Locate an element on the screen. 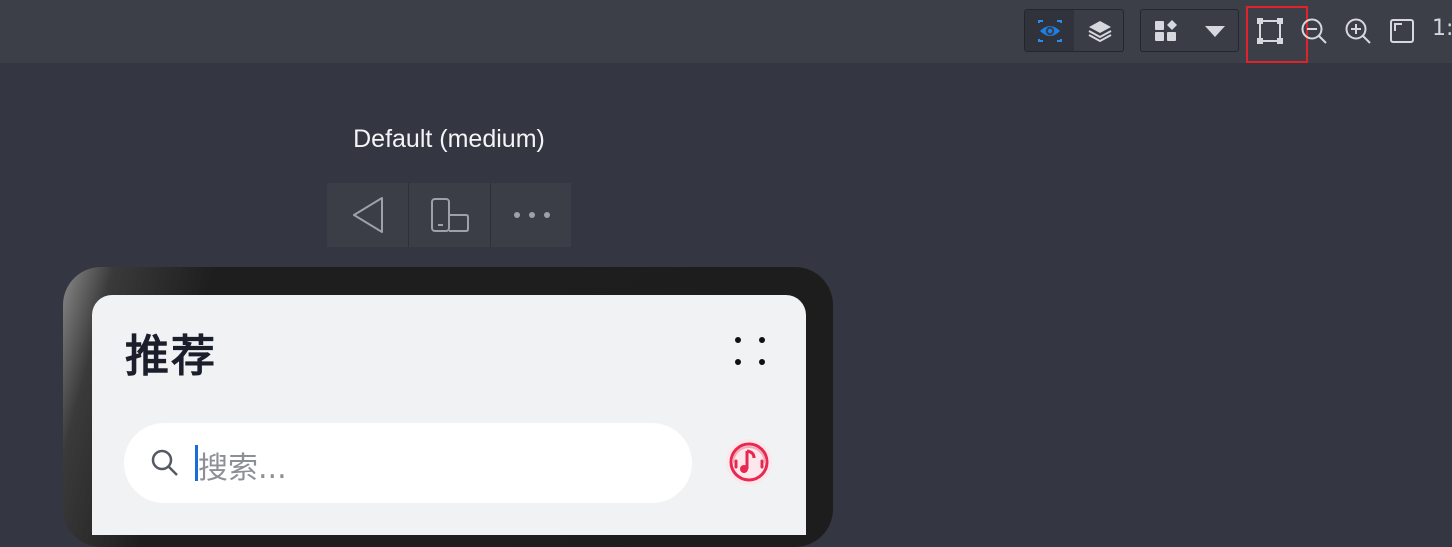 This screenshot has width=1452, height=547. layers-toggle is located at coordinates (1099, 30).